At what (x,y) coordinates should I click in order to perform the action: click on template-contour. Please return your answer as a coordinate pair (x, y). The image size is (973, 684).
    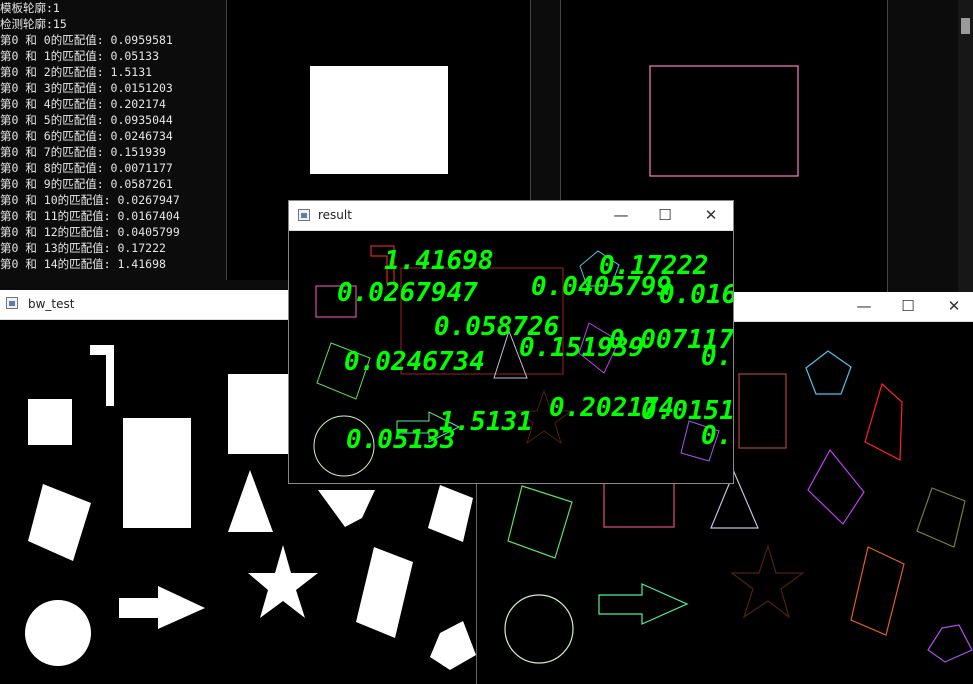
    Looking at the image, I should click on (724, 121).